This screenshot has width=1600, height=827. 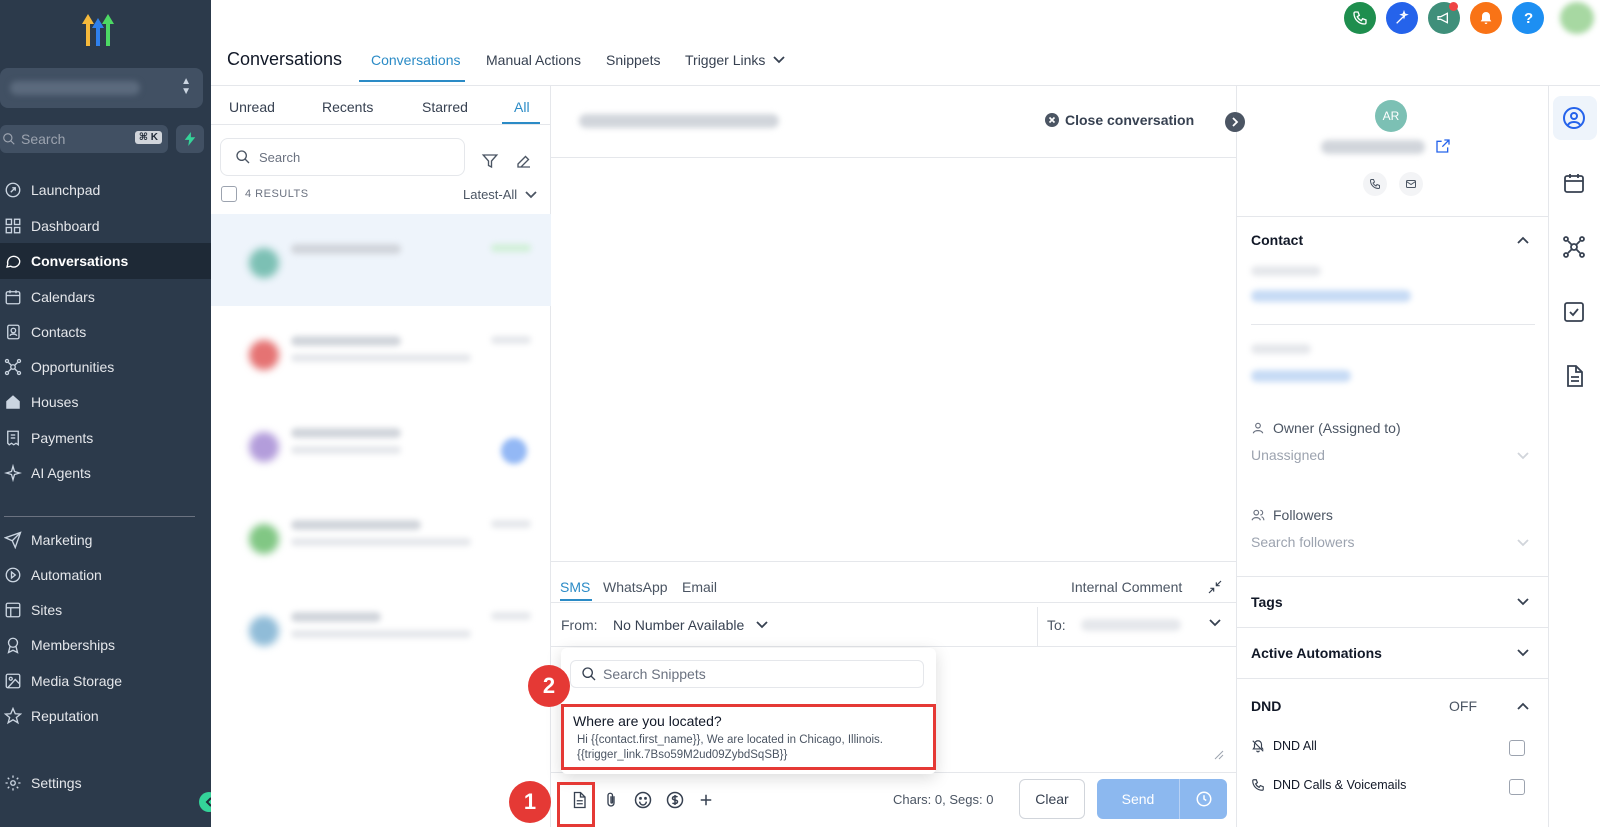 What do you see at coordinates (1523, 240) in the screenshot?
I see `contact-section-toggle` at bounding box center [1523, 240].